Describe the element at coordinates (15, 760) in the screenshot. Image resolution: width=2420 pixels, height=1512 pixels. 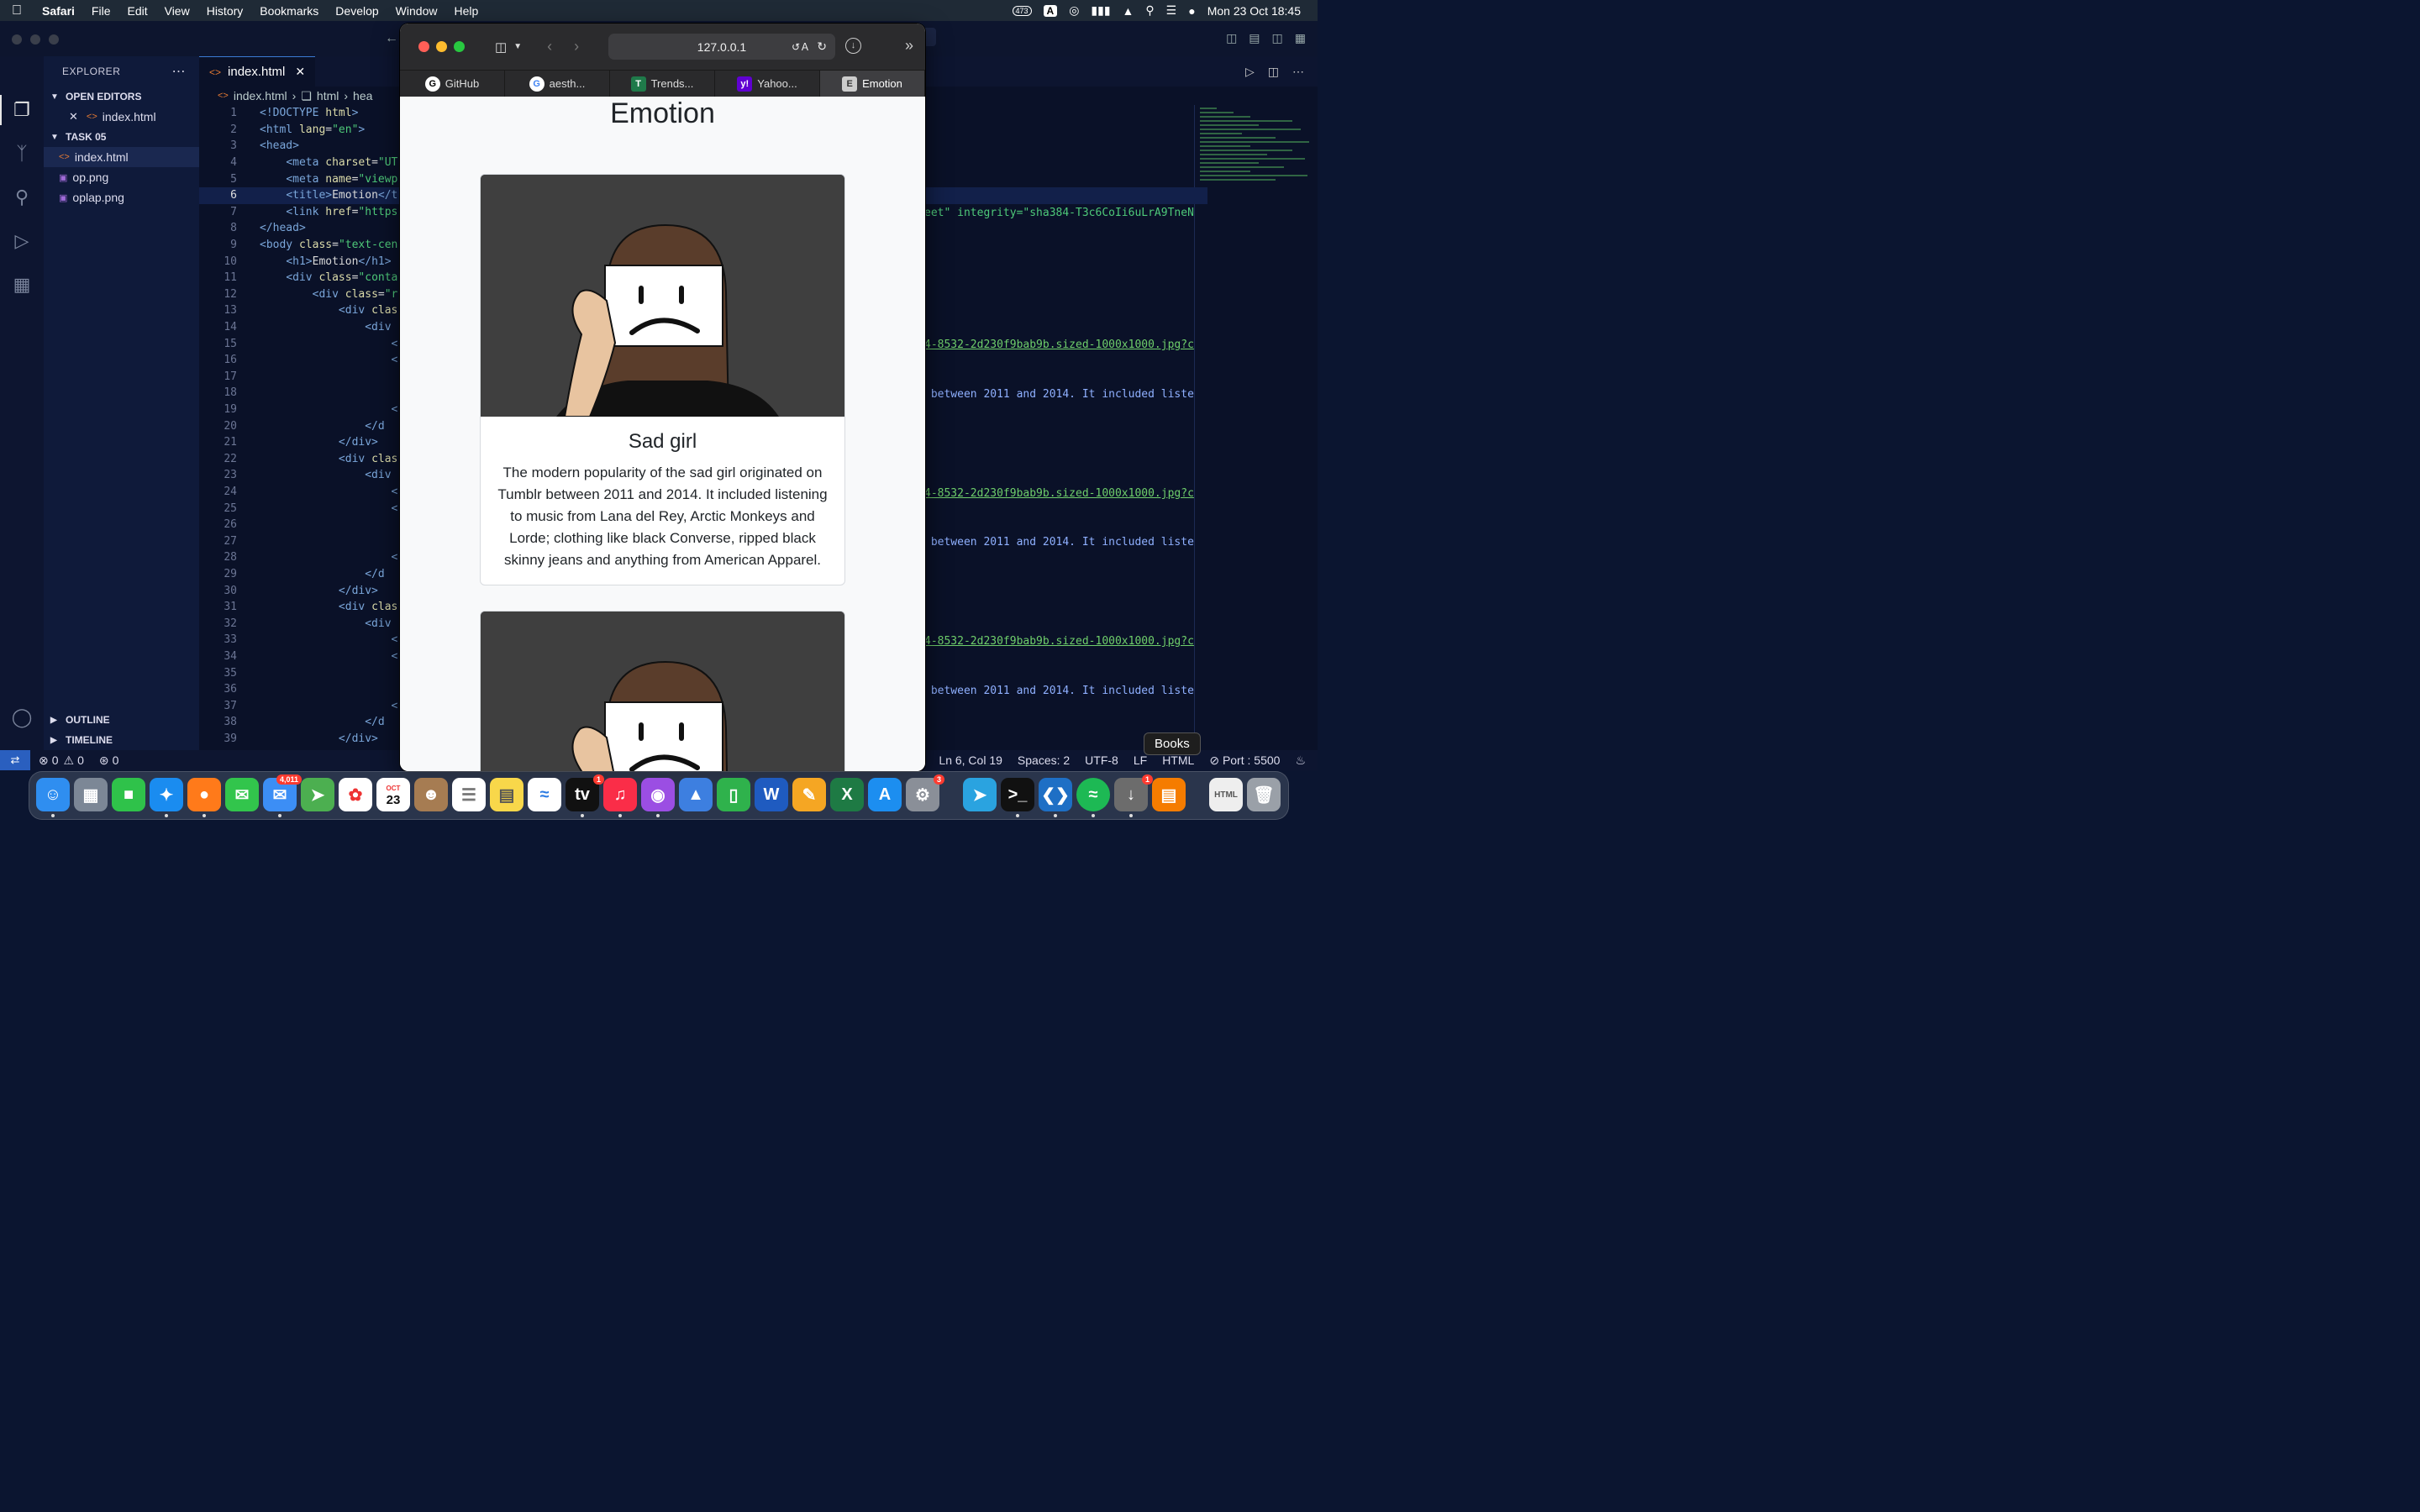
I see `remote-icon: ⇄` at that location.